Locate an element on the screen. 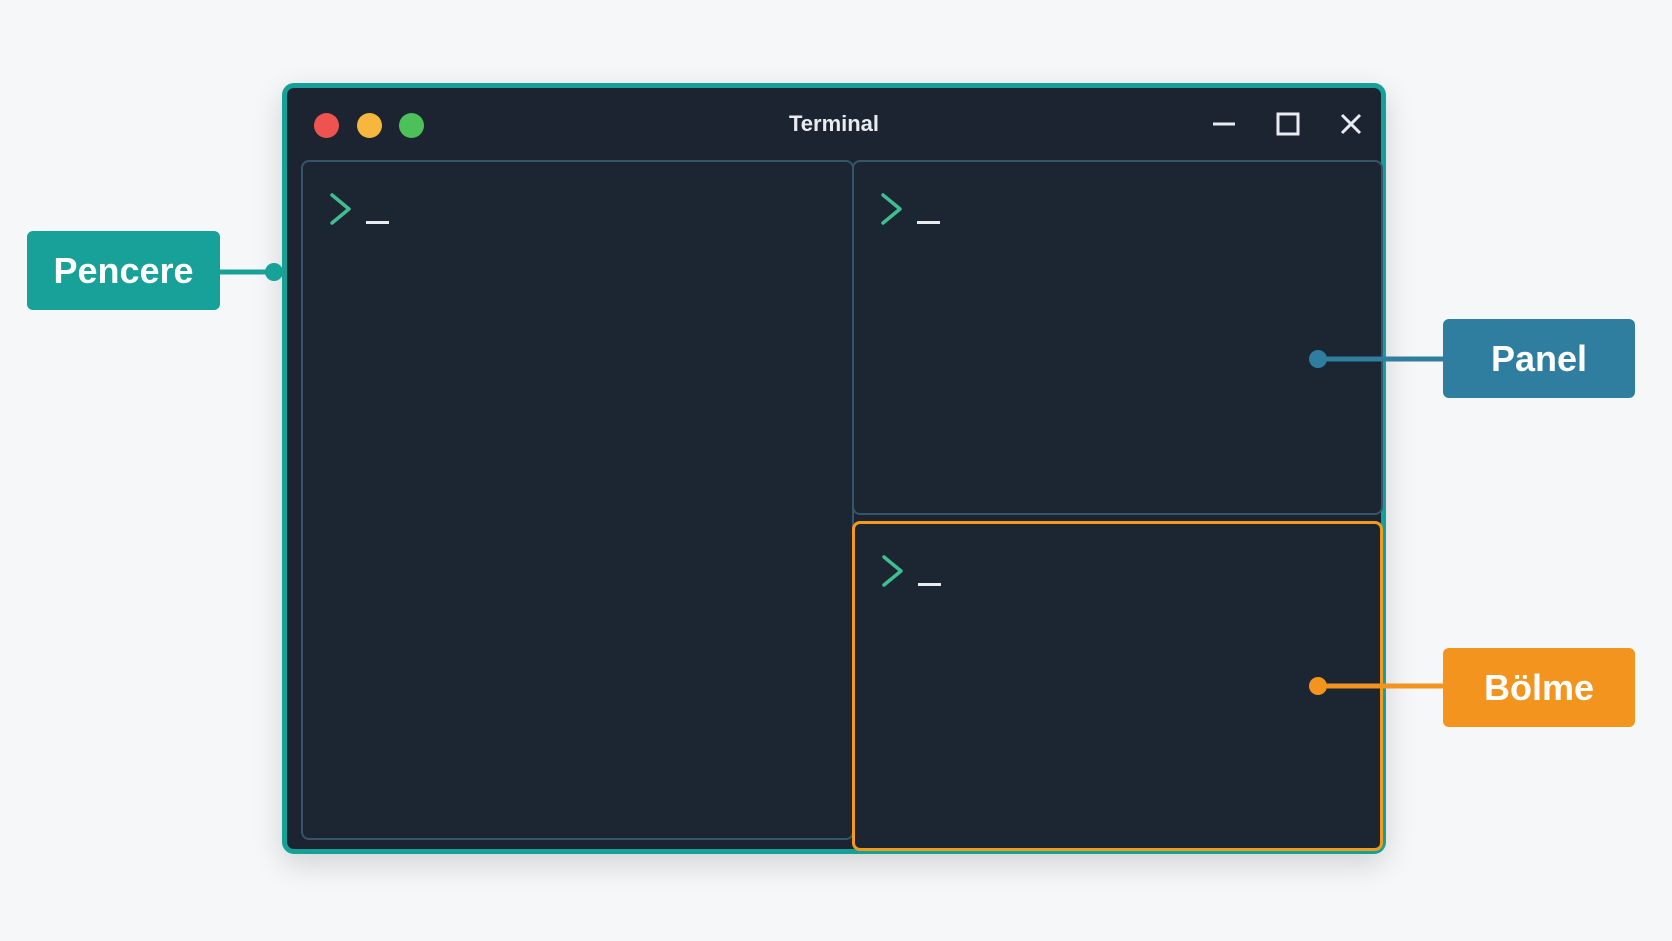 The image size is (1672, 941). window-connector is located at coordinates (251, 272).